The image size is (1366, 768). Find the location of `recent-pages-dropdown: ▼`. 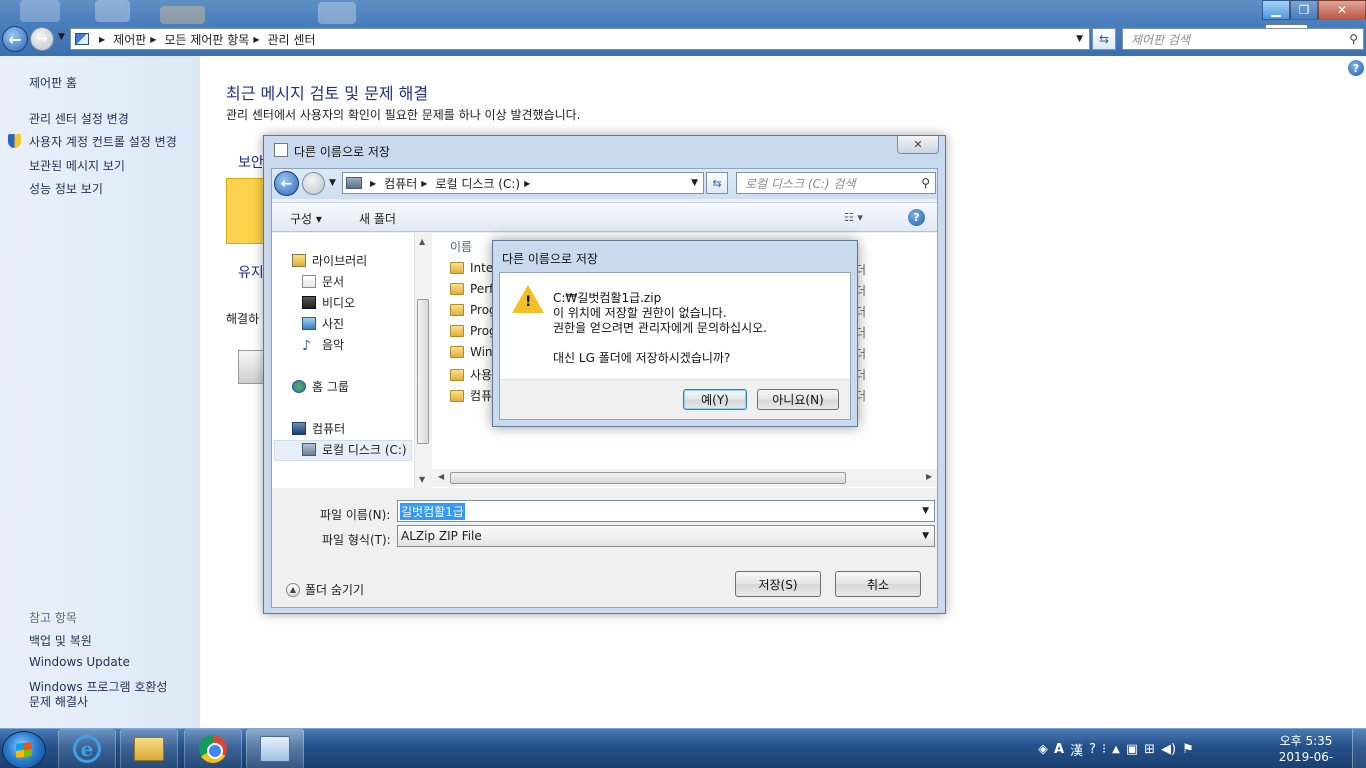

recent-pages-dropdown: ▼ is located at coordinates (61, 37).